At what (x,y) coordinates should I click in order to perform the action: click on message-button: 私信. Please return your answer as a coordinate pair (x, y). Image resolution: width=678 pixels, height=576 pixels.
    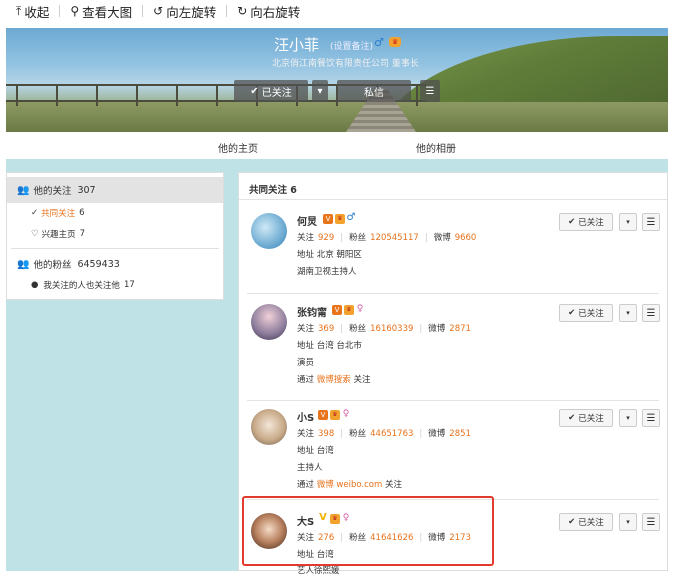
    Looking at the image, I should click on (374, 91).